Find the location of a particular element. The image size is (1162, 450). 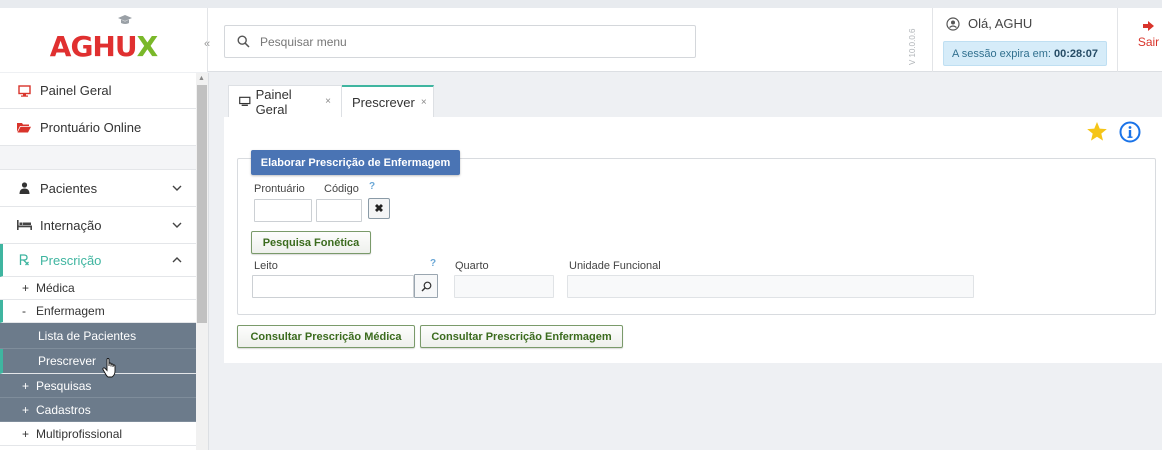

bed-icon is located at coordinates (24, 225).